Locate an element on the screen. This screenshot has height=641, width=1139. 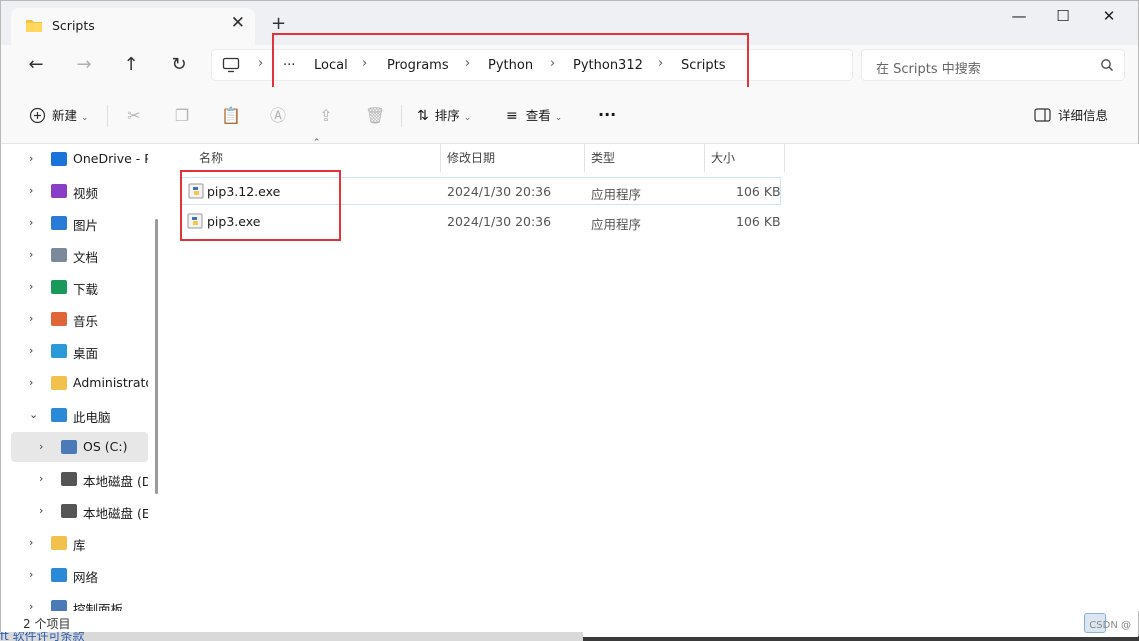
details-label: 详细信息 is located at coordinates (1083, 115).